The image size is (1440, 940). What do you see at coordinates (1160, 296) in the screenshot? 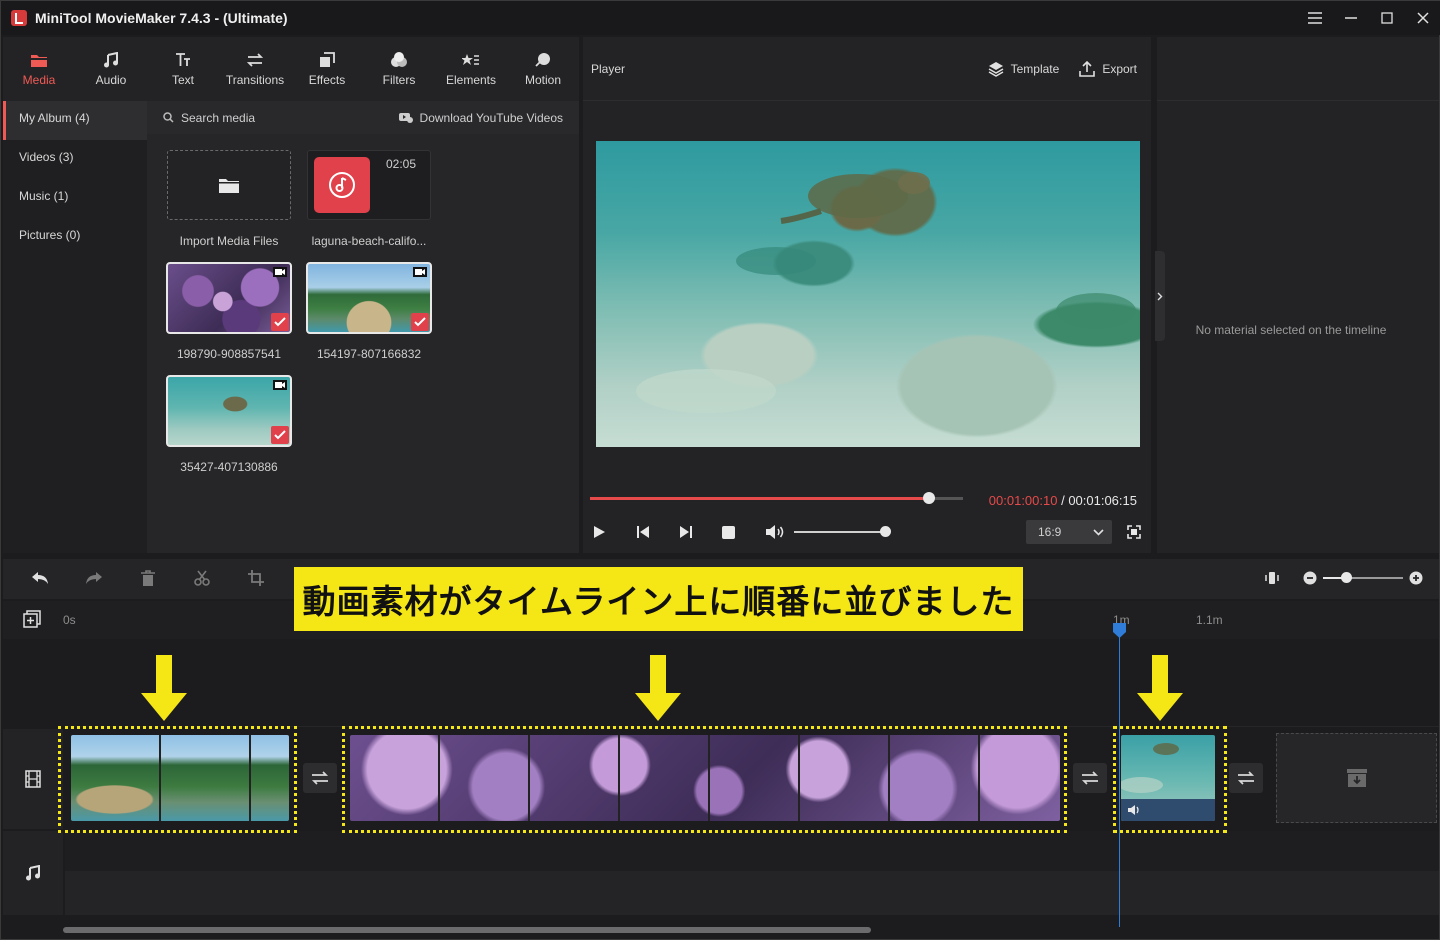
I see `chevron-right-icon` at bounding box center [1160, 296].